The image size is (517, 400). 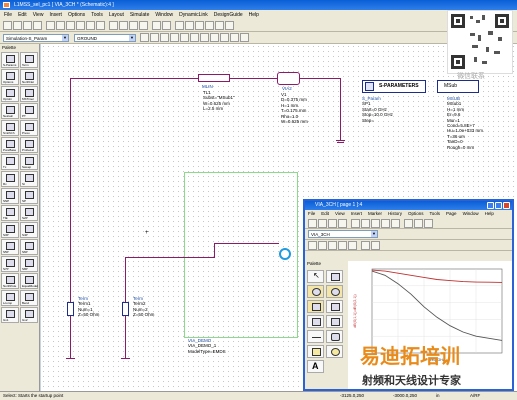 What do you see at coordinates (29, 281) in the screenshot?
I see `palette-item: EqualModel` at bounding box center [29, 281].